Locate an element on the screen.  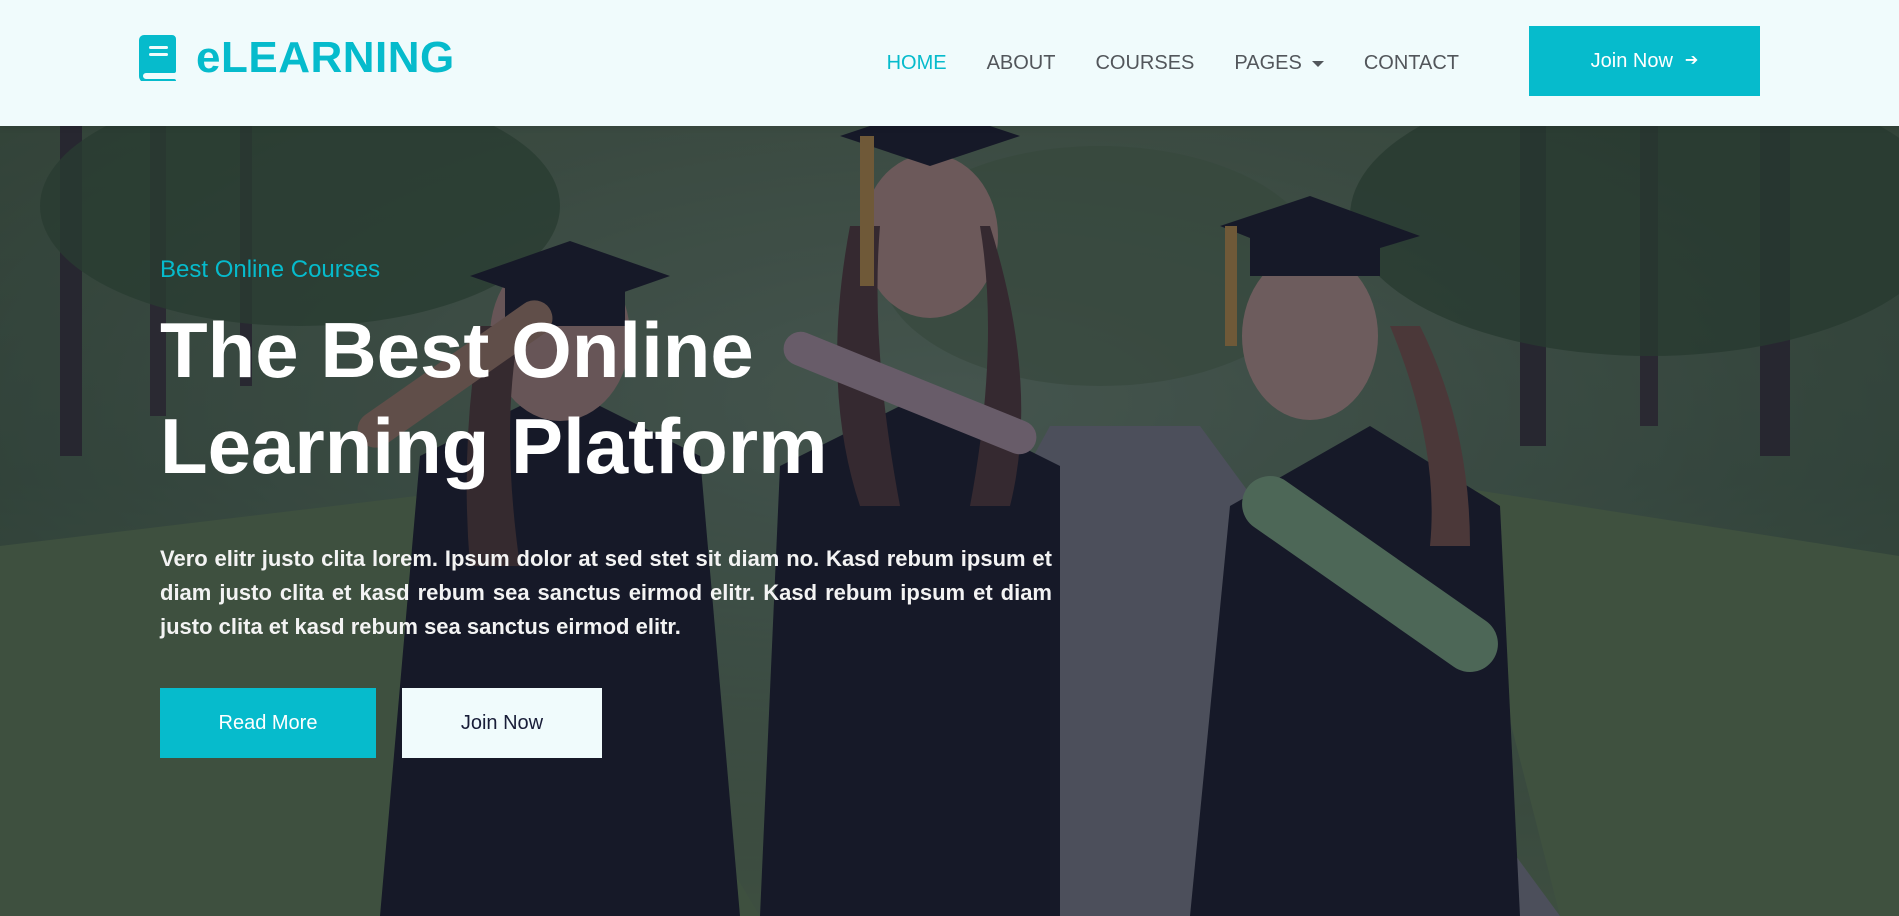
arrow-right-icon: ➔ is located at coordinates (1691, 60).